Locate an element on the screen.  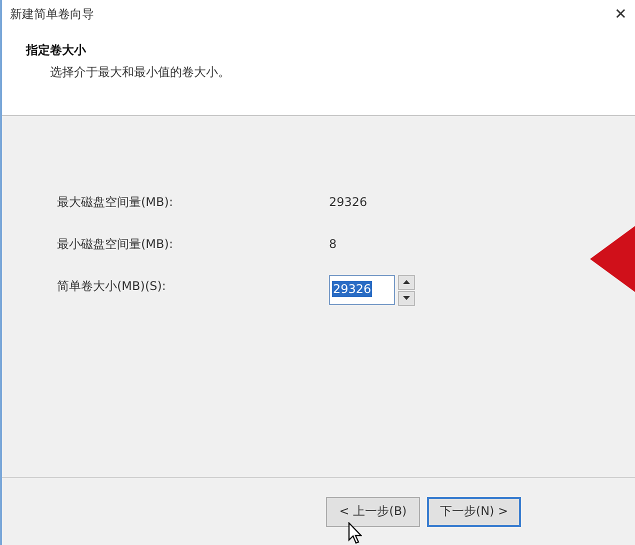
field-label: 最小磁盘空间量(MB): is located at coordinates (115, 244).